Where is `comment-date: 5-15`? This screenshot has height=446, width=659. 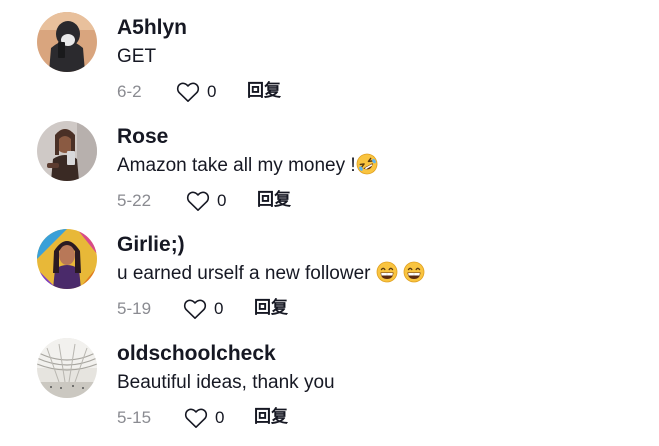
comment-date: 5-15 is located at coordinates (134, 417).